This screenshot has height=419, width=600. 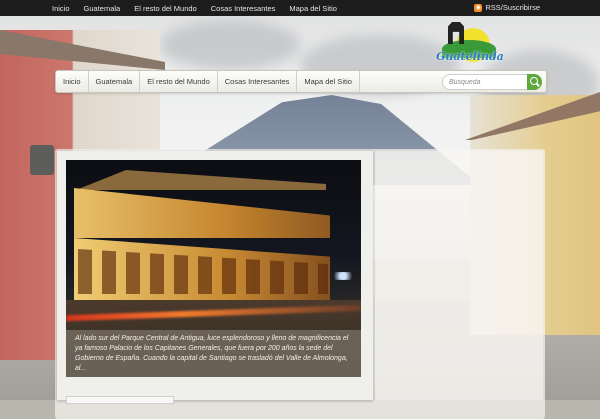 I want to click on site-logo: Guatelinda, so click(x=470, y=44).